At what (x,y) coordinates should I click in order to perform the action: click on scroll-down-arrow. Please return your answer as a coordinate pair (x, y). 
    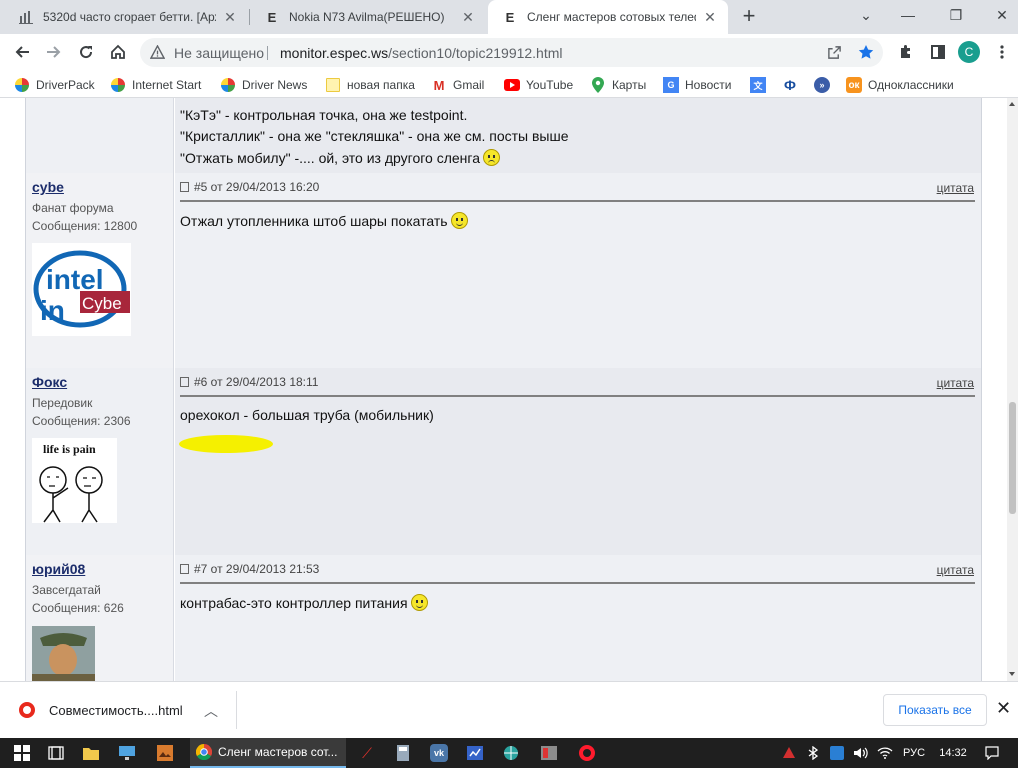
    Looking at the image, I should click on (1012, 674).